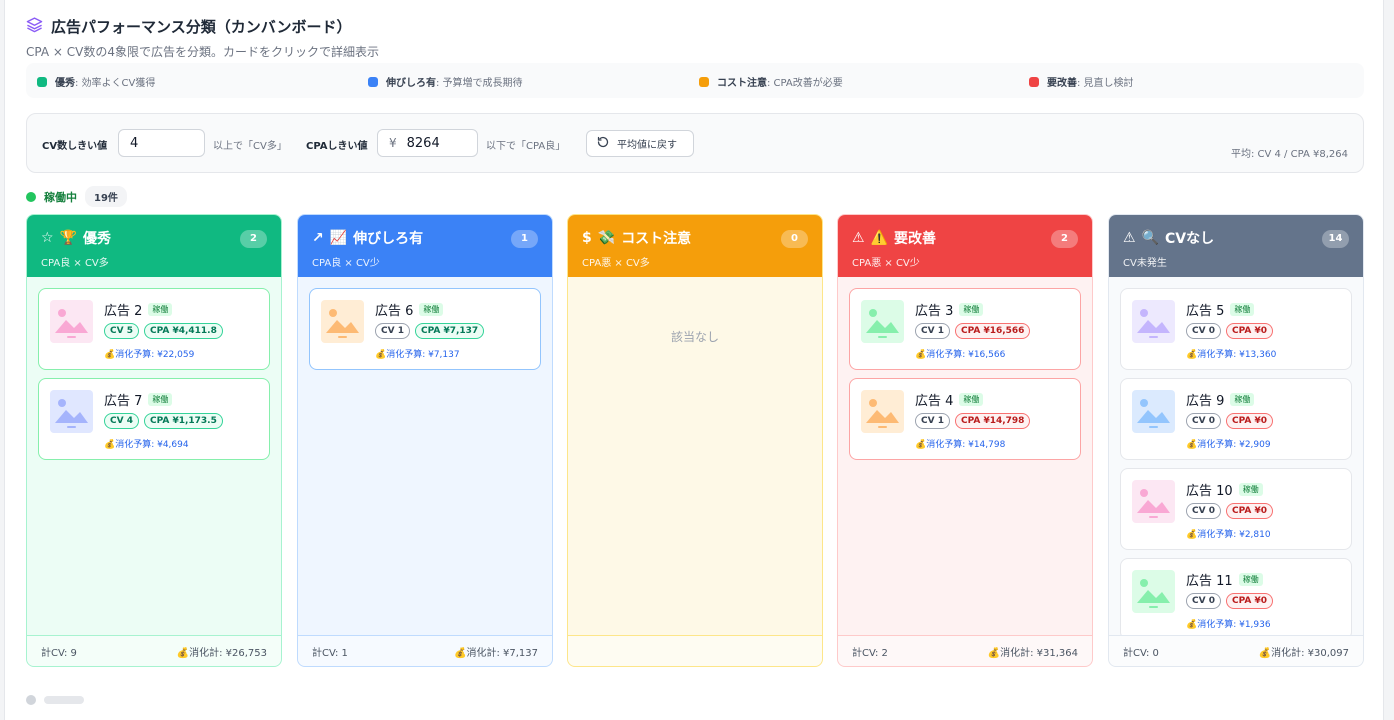 The width and height of the screenshot is (1394, 720). I want to click on page-title: 広告パフォーマンス分類（カンバンボード）, so click(201, 27).